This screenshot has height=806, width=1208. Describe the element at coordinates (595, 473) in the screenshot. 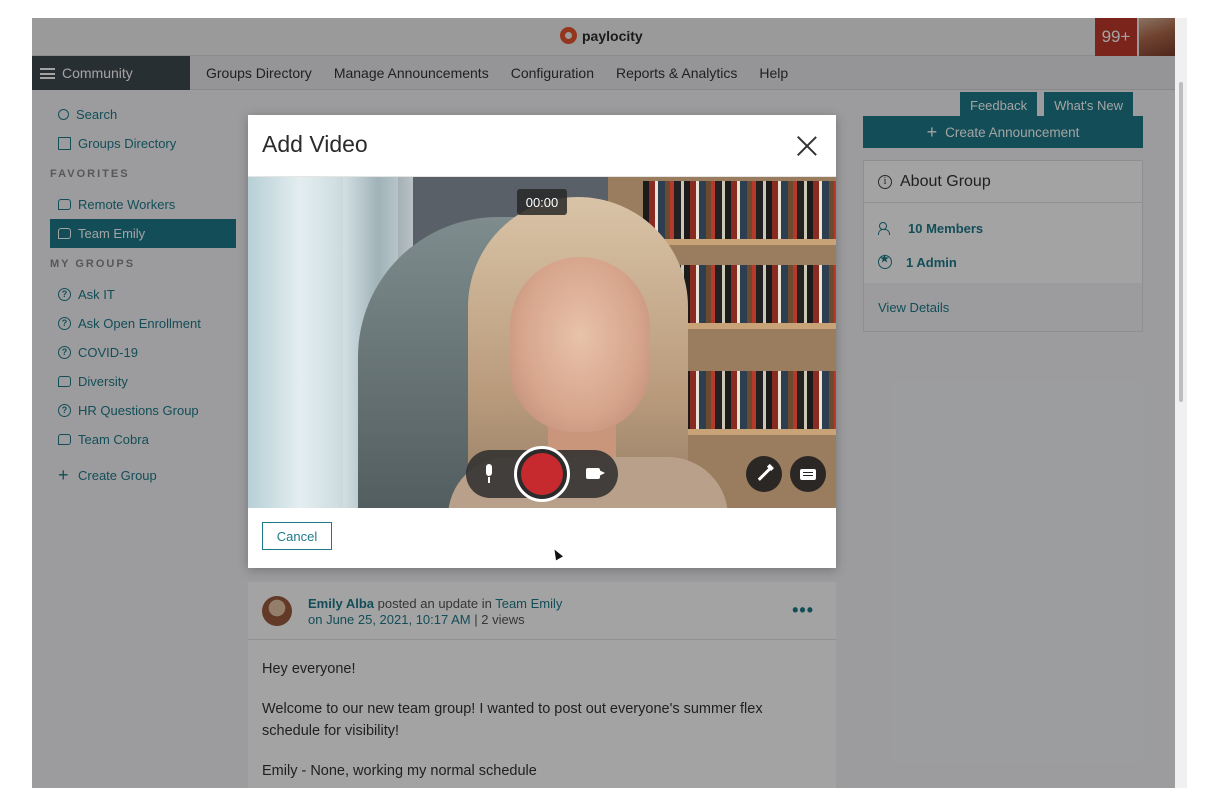

I see `camera-icon` at that location.